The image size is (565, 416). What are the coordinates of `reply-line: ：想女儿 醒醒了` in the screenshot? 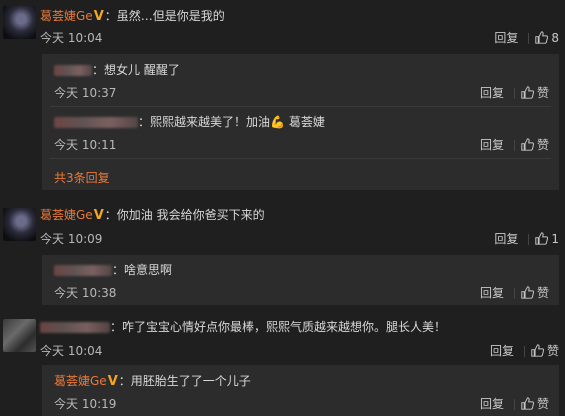 It's located at (117, 70).